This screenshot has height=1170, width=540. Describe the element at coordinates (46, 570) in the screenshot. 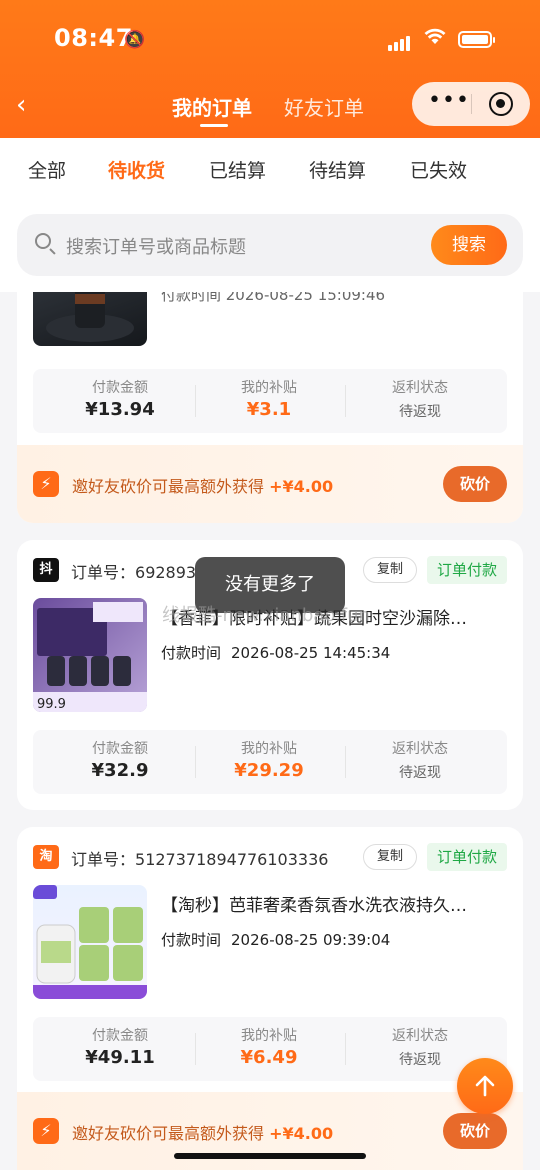

I see `douyin-source-icon: 抖` at that location.